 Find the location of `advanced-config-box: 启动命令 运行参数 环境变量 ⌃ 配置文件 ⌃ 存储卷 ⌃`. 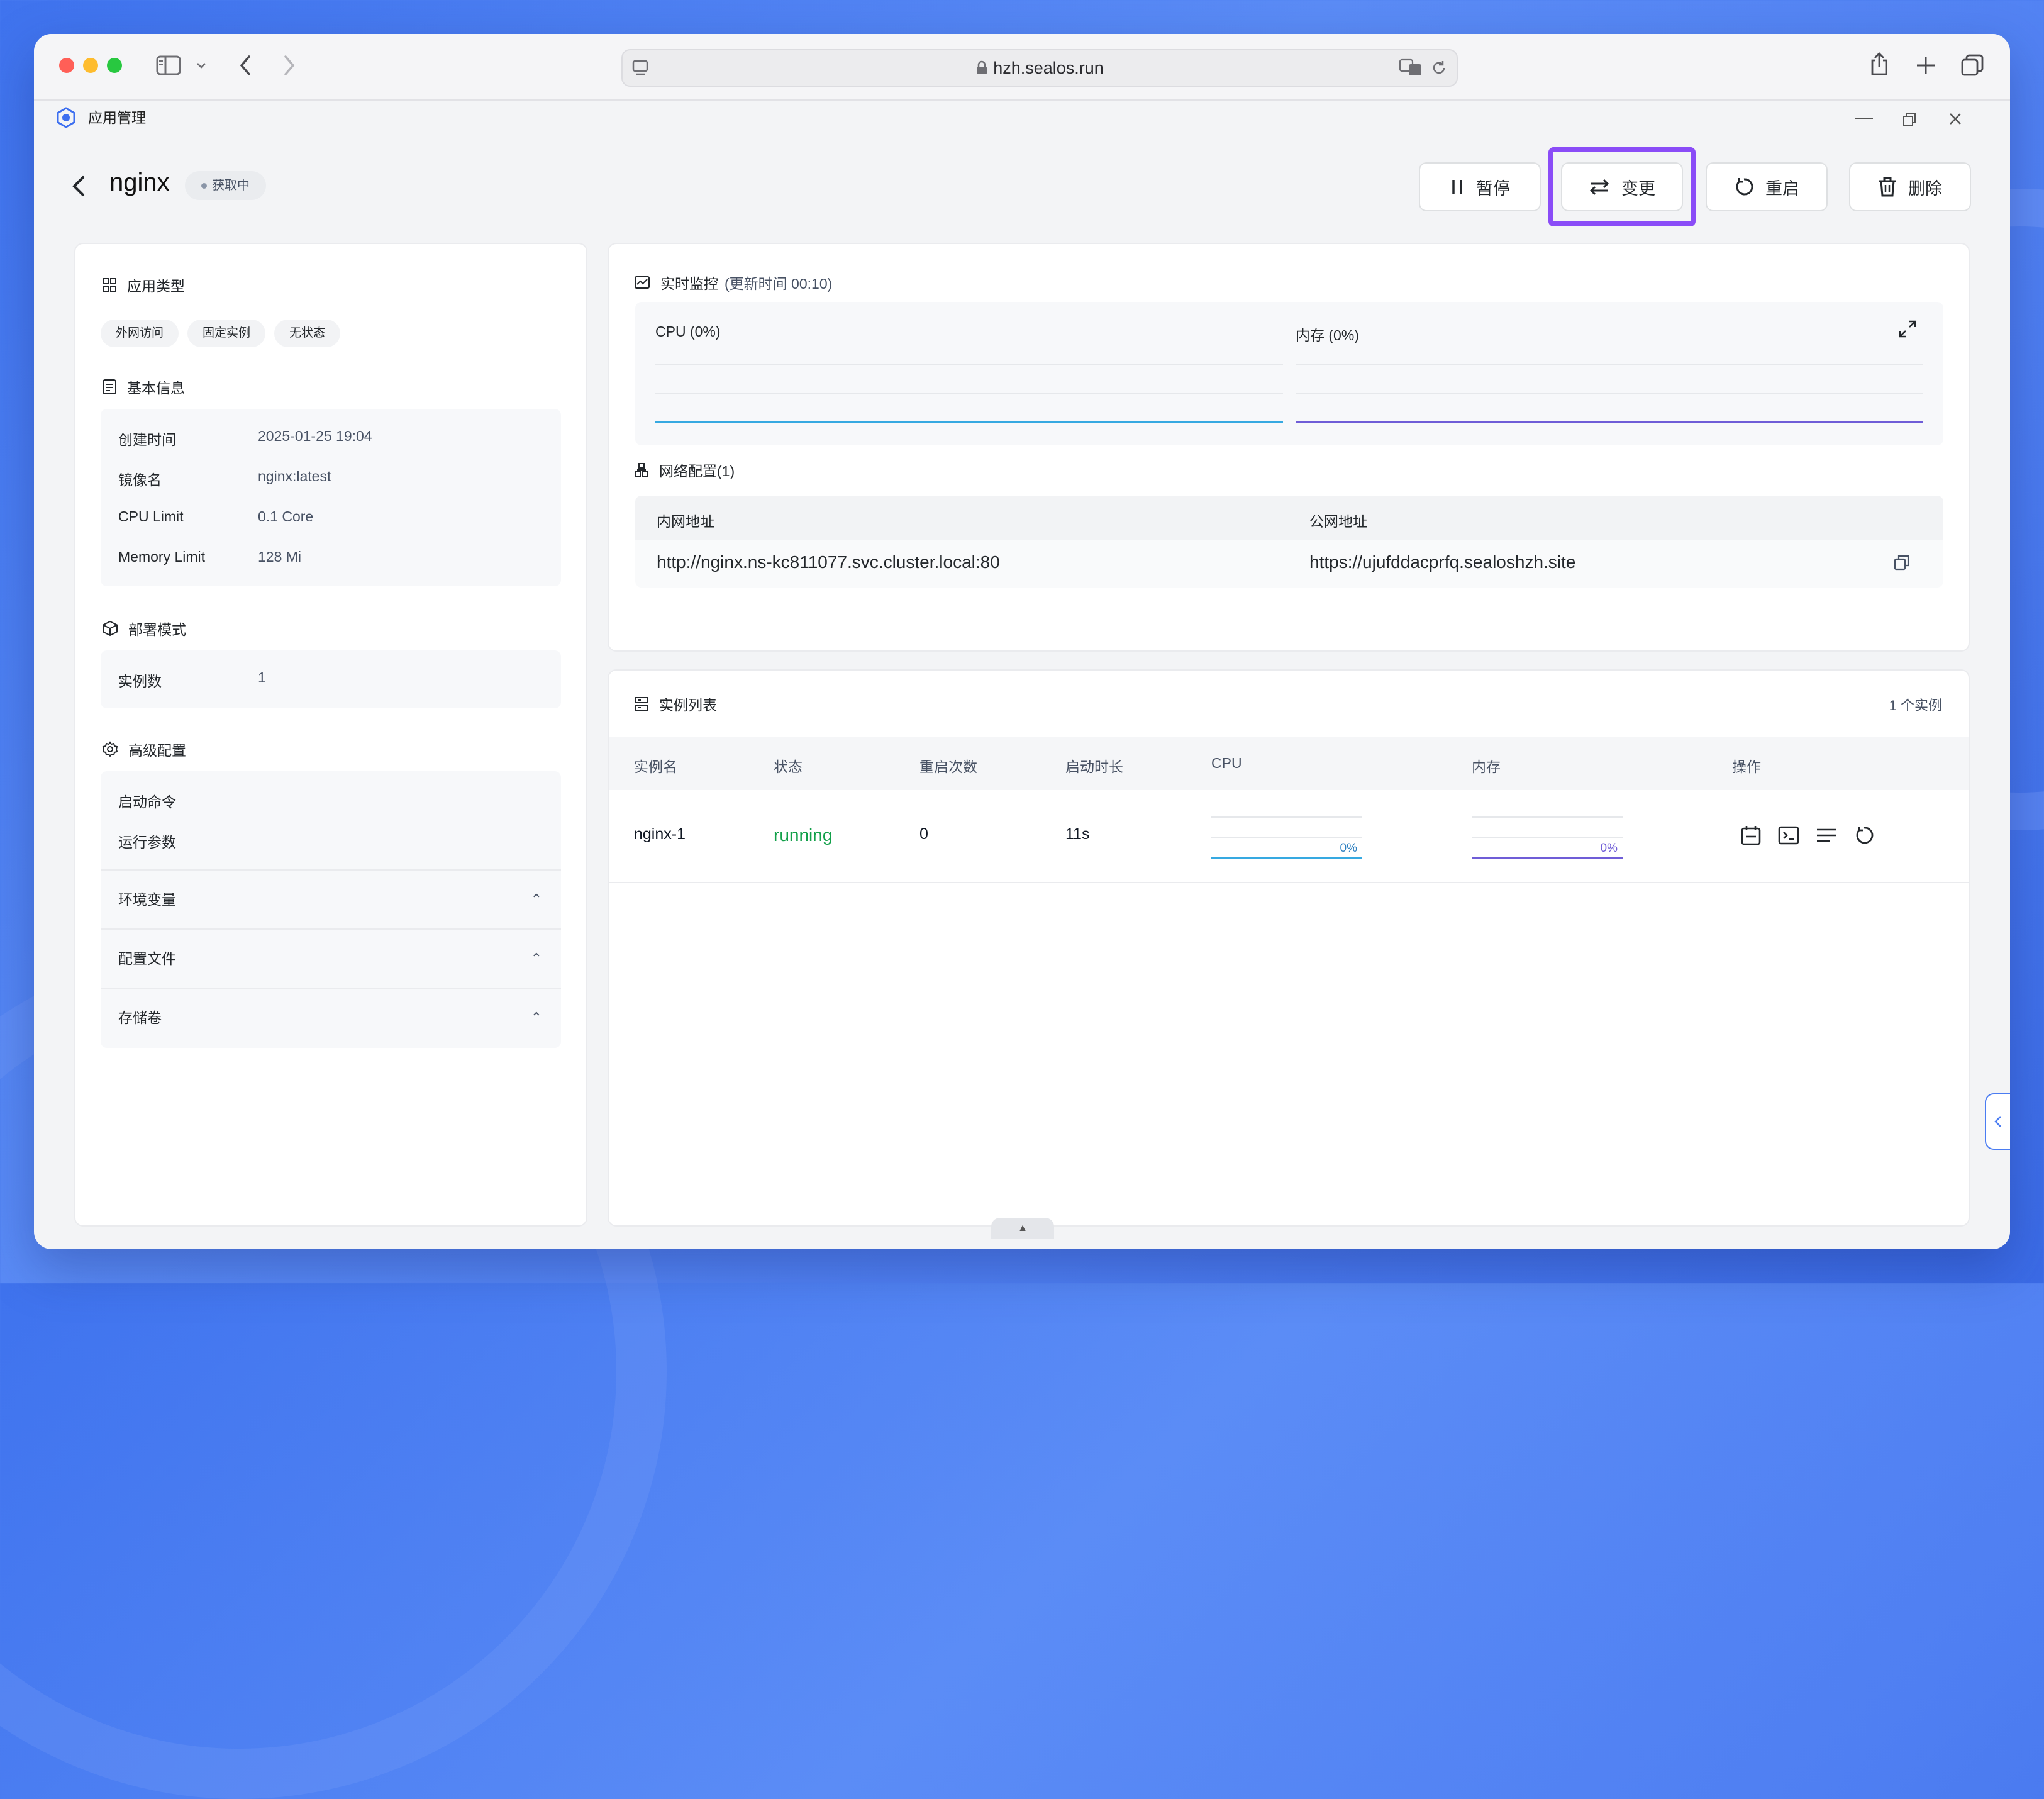

advanced-config-box: 启动命令 运行参数 环境变量 ⌃ 配置文件 ⌃ 存储卷 ⌃ is located at coordinates (331, 909).